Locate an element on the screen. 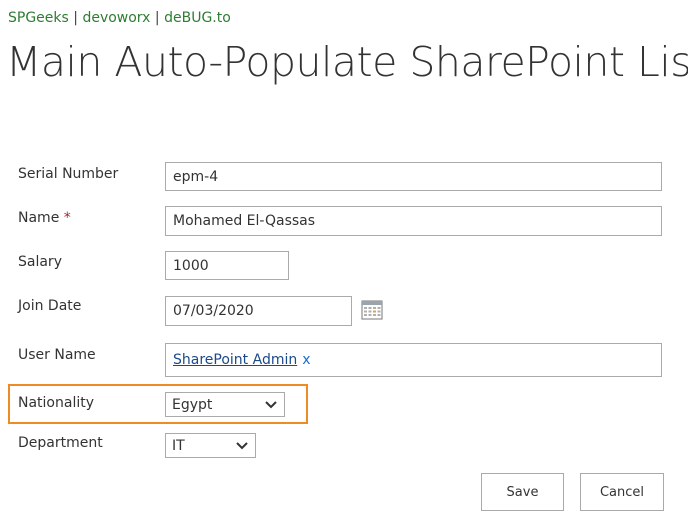 This screenshot has height=523, width=688. breadcrumb: SPGeeks | devoworx | deBUG.to is located at coordinates (119, 18).